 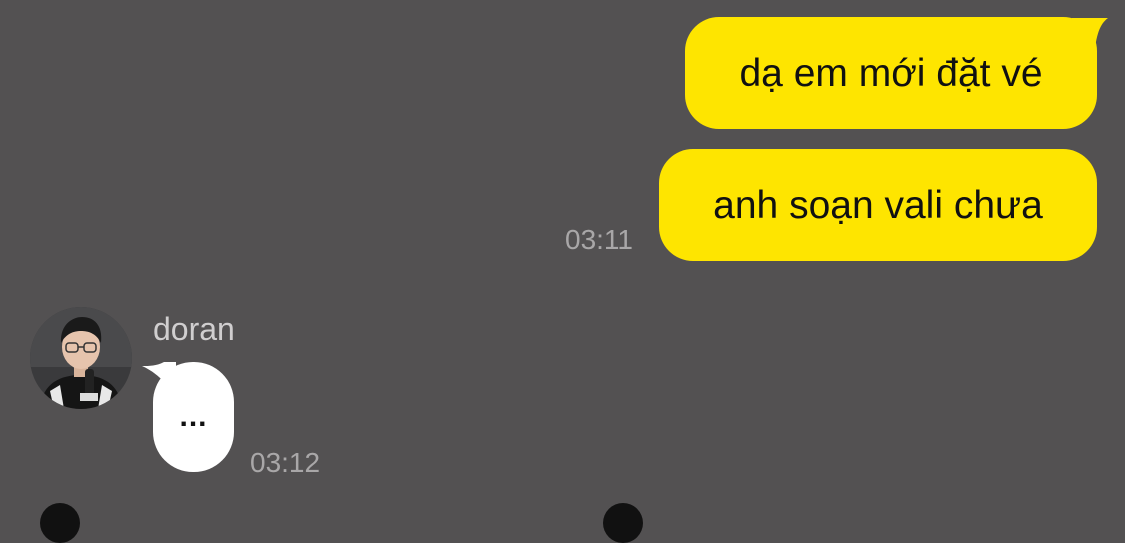 I want to click on message-text: anh soạn vali chưa, so click(x=878, y=205).